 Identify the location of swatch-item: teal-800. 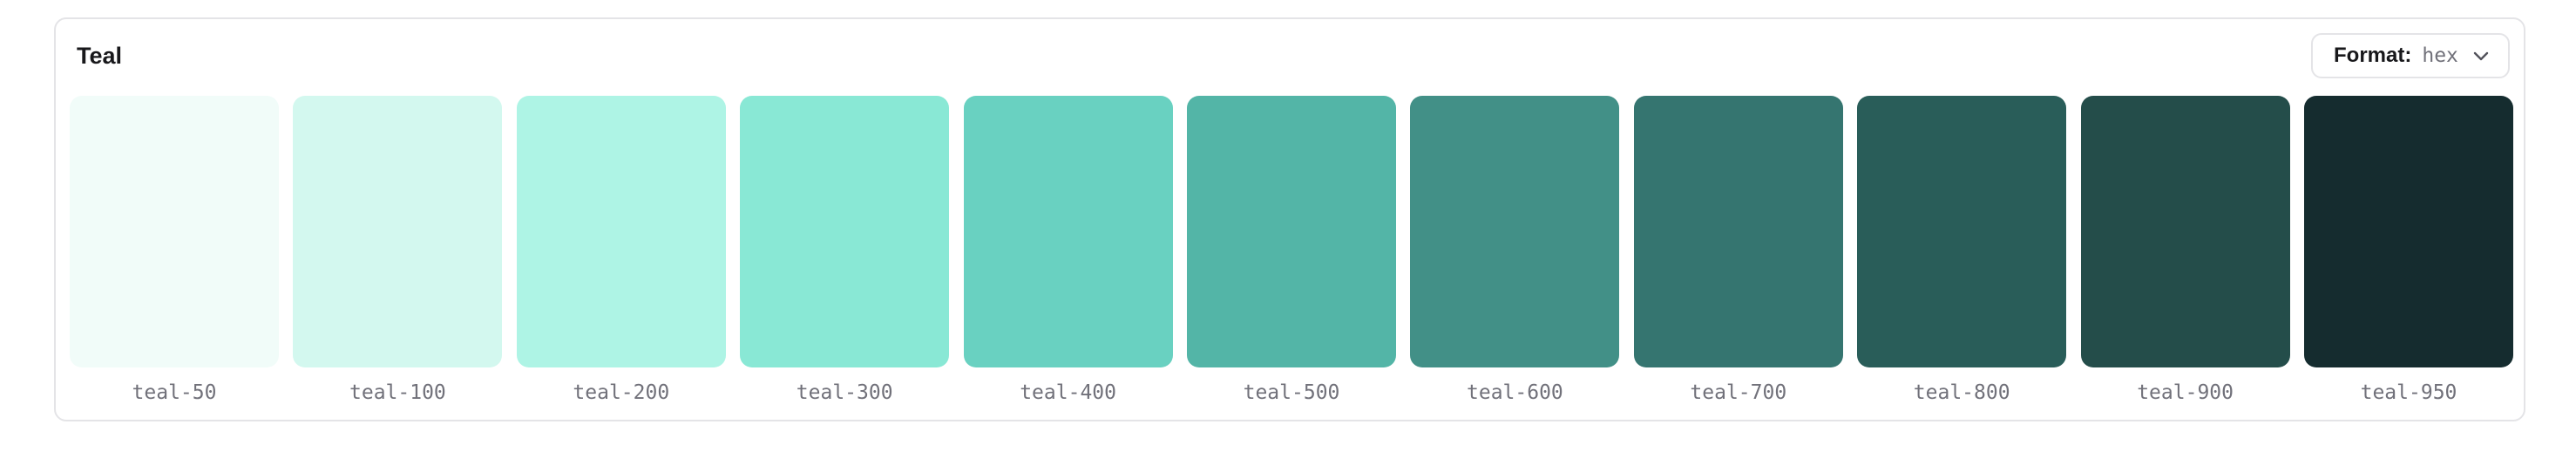
(1962, 253).